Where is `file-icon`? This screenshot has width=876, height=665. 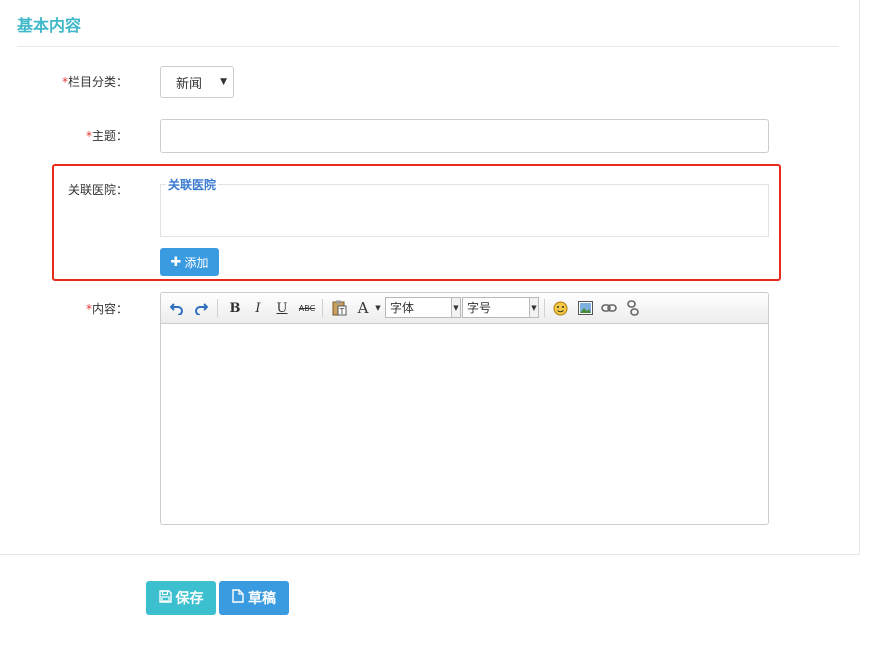 file-icon is located at coordinates (238, 598).